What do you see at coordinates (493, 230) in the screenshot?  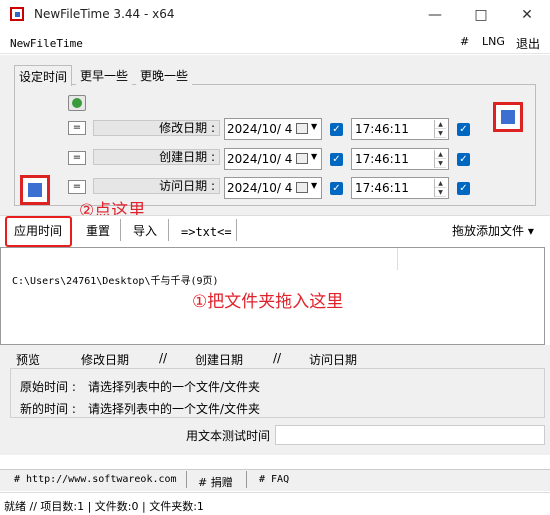 I see `drag-add-files-dropdown: 拖放添加文件 ▾` at bounding box center [493, 230].